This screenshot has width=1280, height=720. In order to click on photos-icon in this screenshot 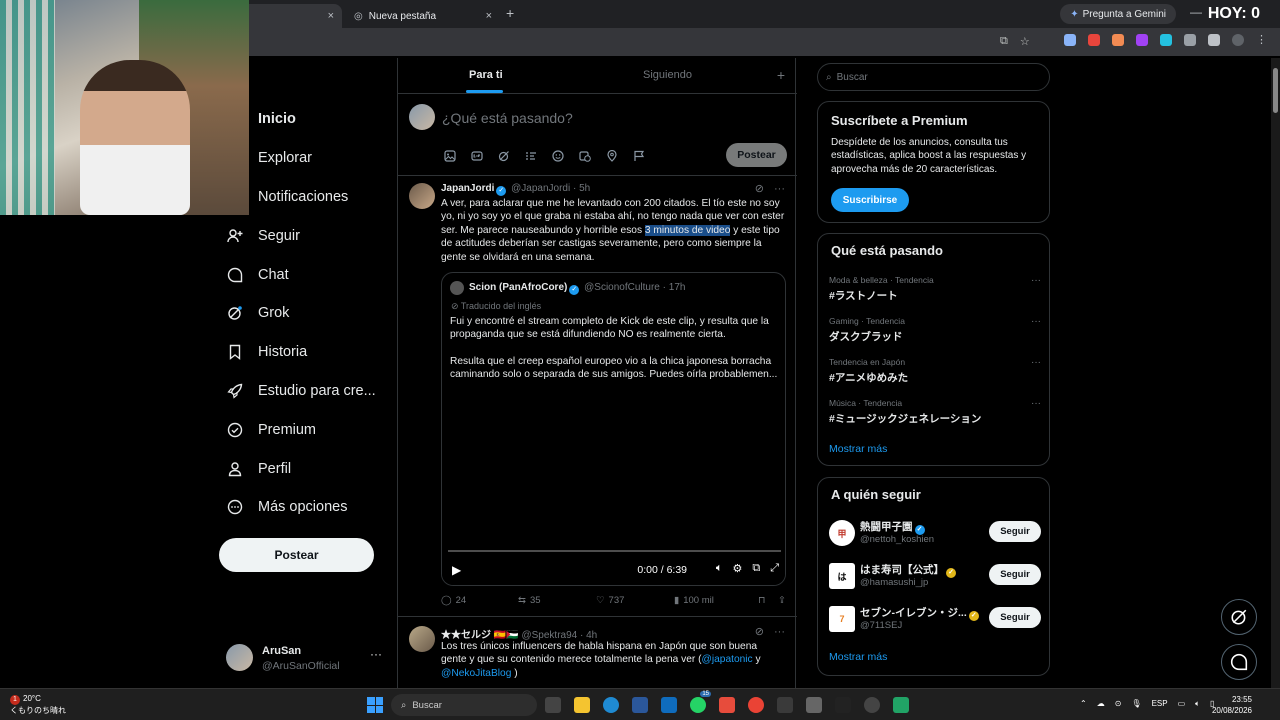, I will do `click(727, 705)`.